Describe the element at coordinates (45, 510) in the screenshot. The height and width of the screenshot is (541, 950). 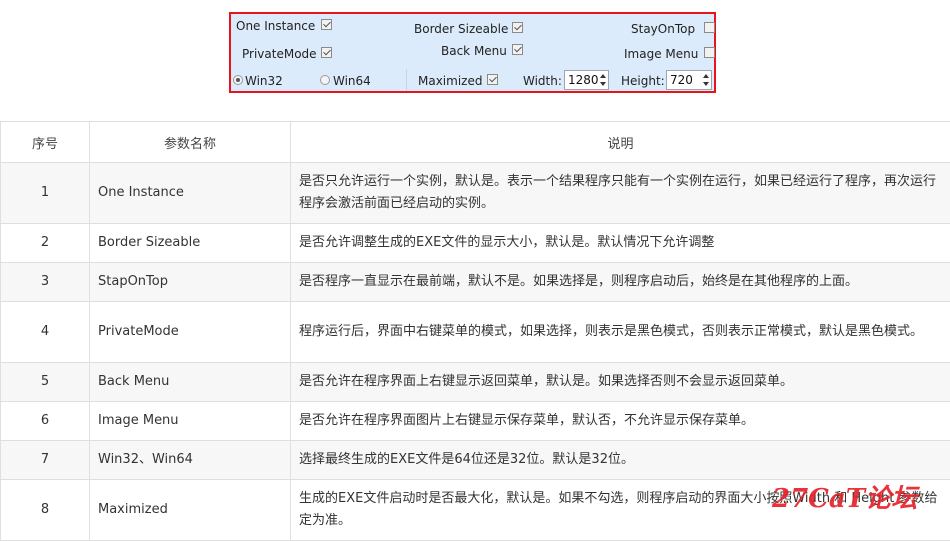
I see `row-index: 8` at that location.